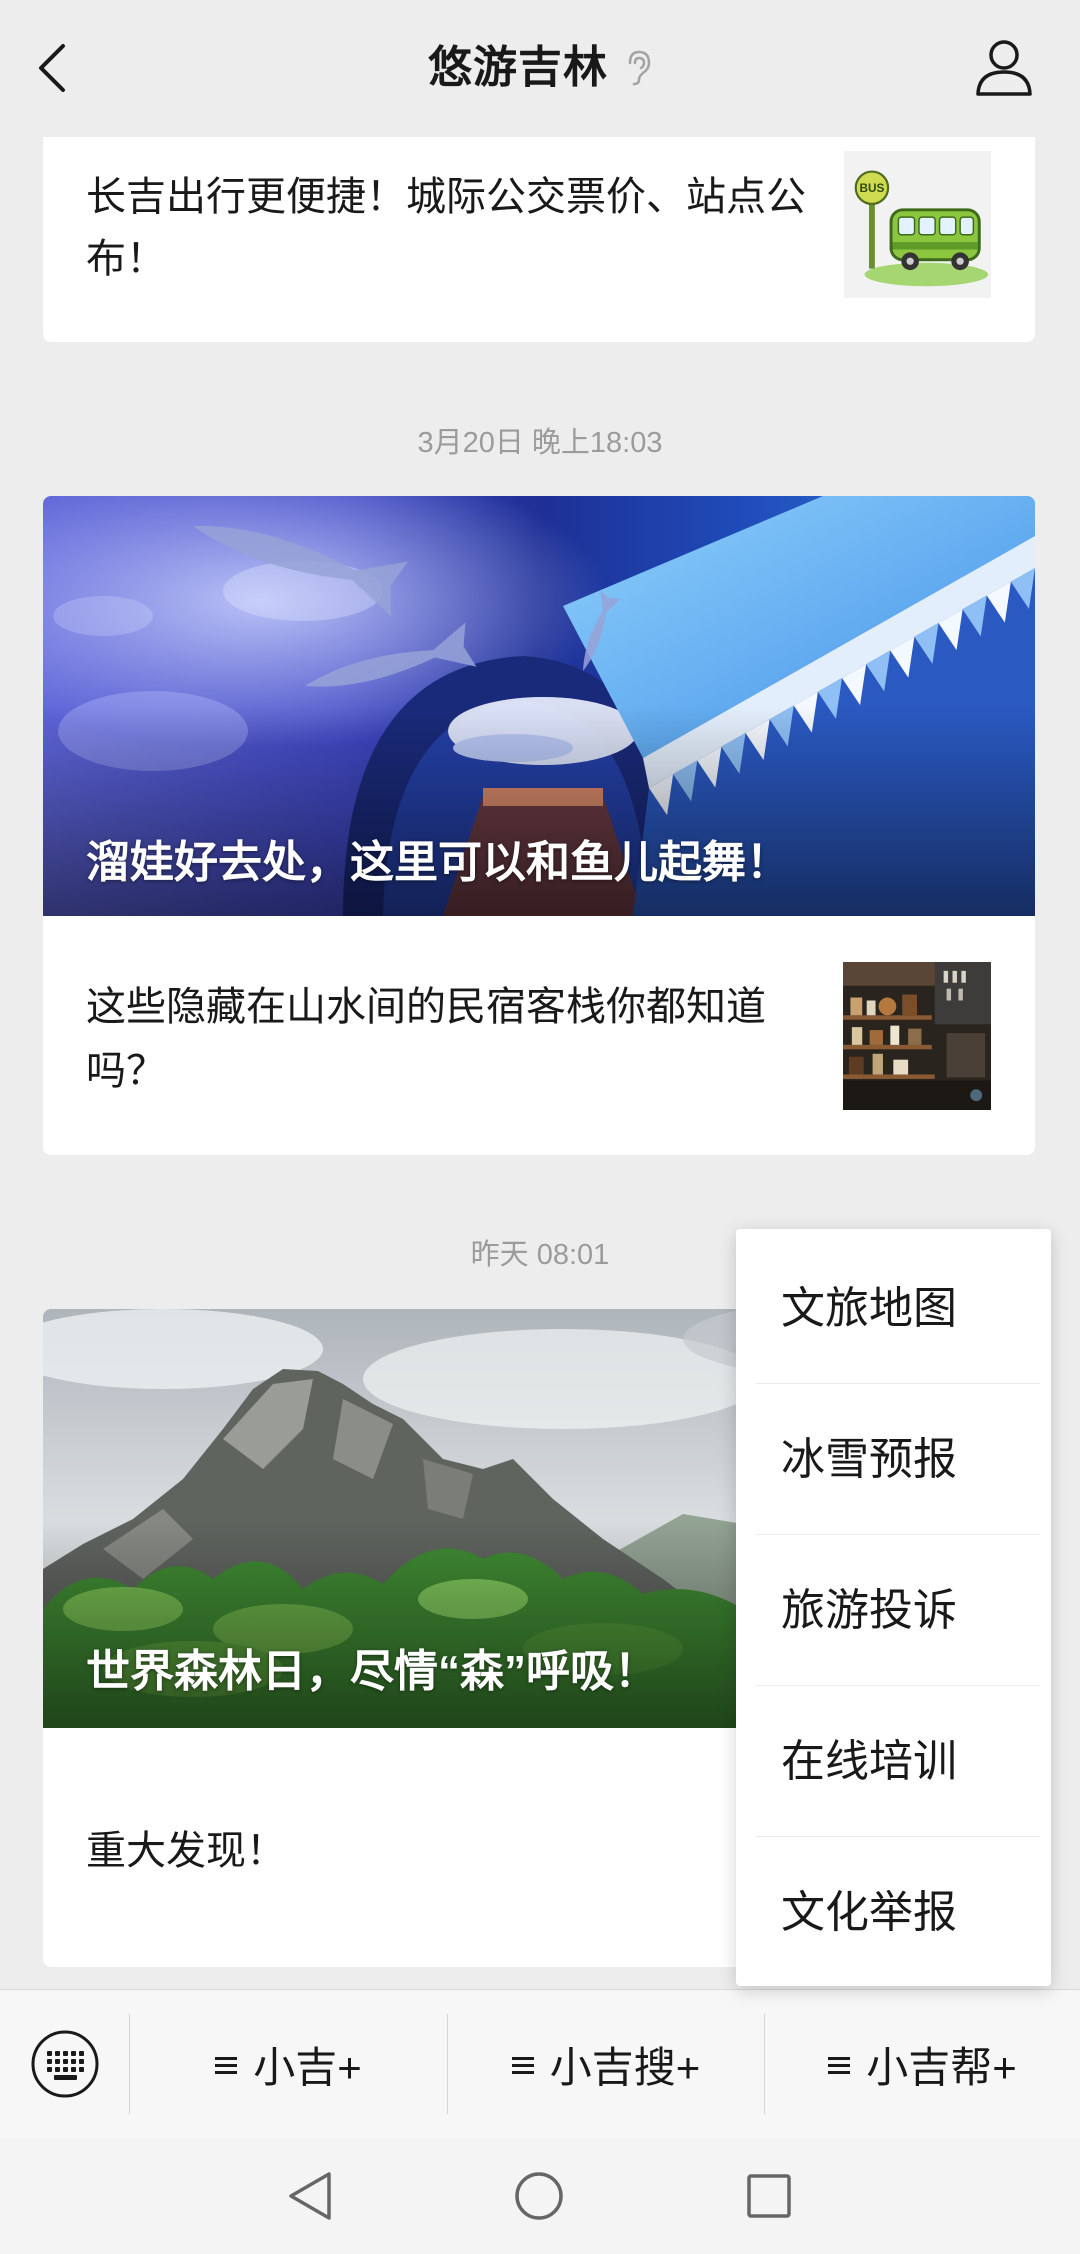 This screenshot has height=2254, width=1080. Describe the element at coordinates (310, 2196) in the screenshot. I see `nav-back-icon` at that location.